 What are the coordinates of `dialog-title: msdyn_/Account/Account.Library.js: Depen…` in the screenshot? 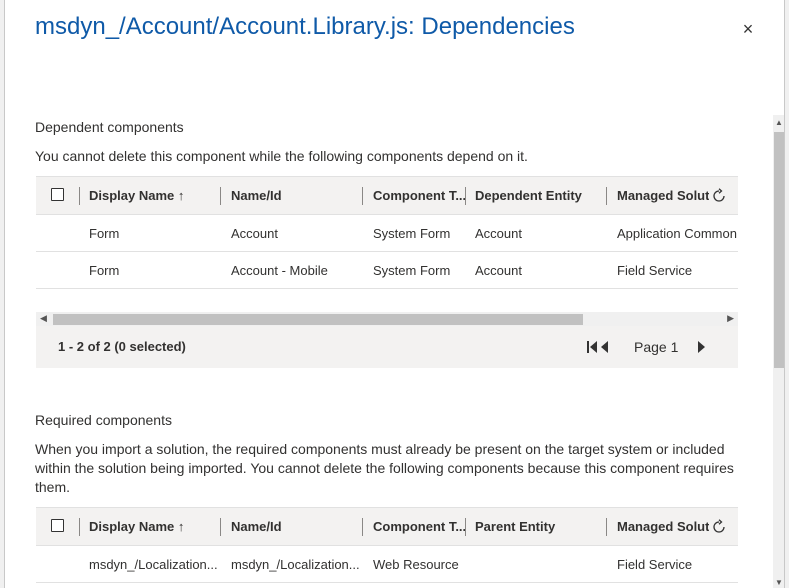 It's located at (305, 26).